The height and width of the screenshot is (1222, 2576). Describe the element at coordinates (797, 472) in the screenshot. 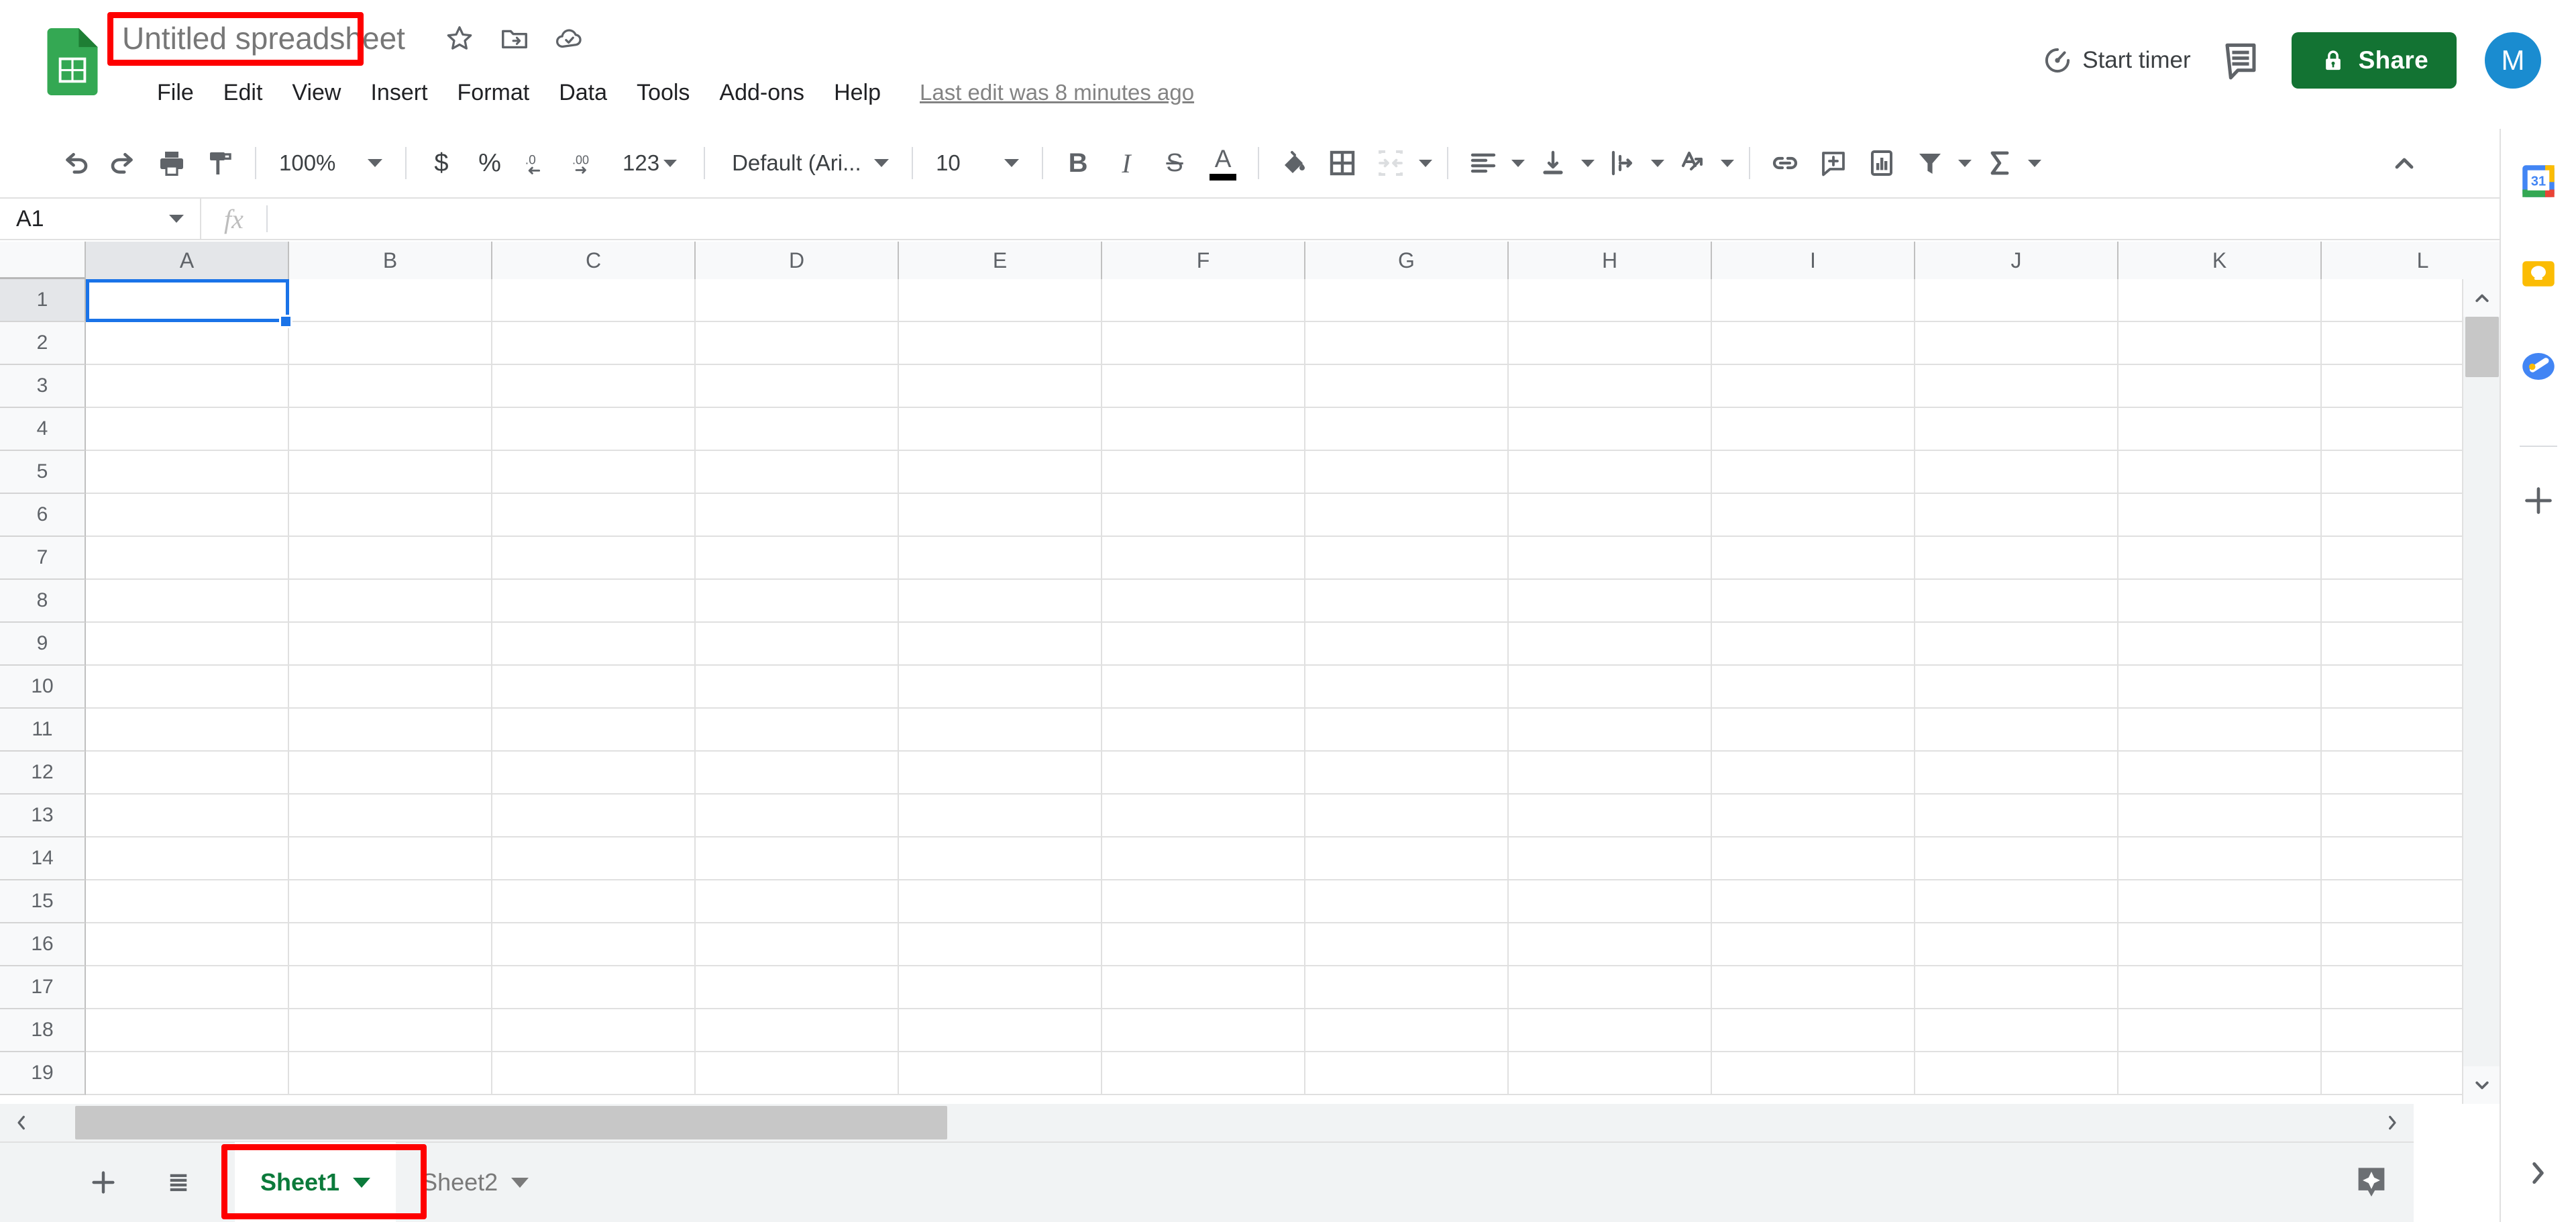

I see `cell-D5` at that location.